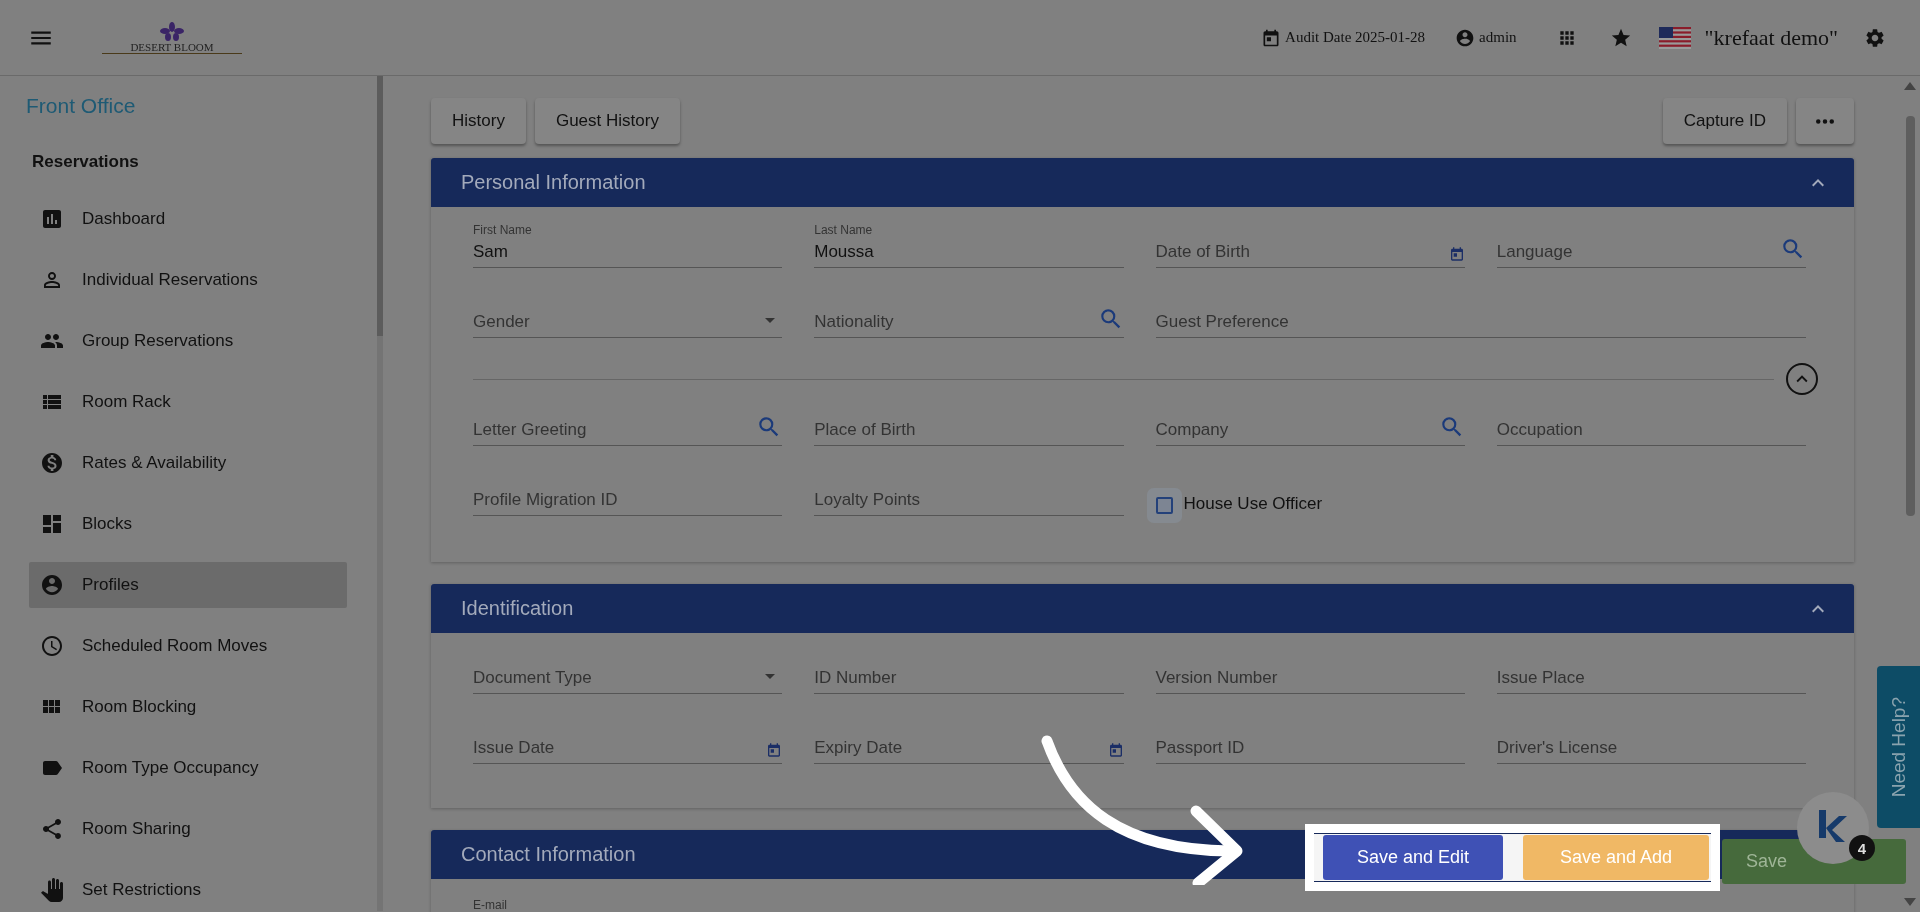 This screenshot has width=1920, height=912. I want to click on input-field: Date of Birth, so click(1310, 245).